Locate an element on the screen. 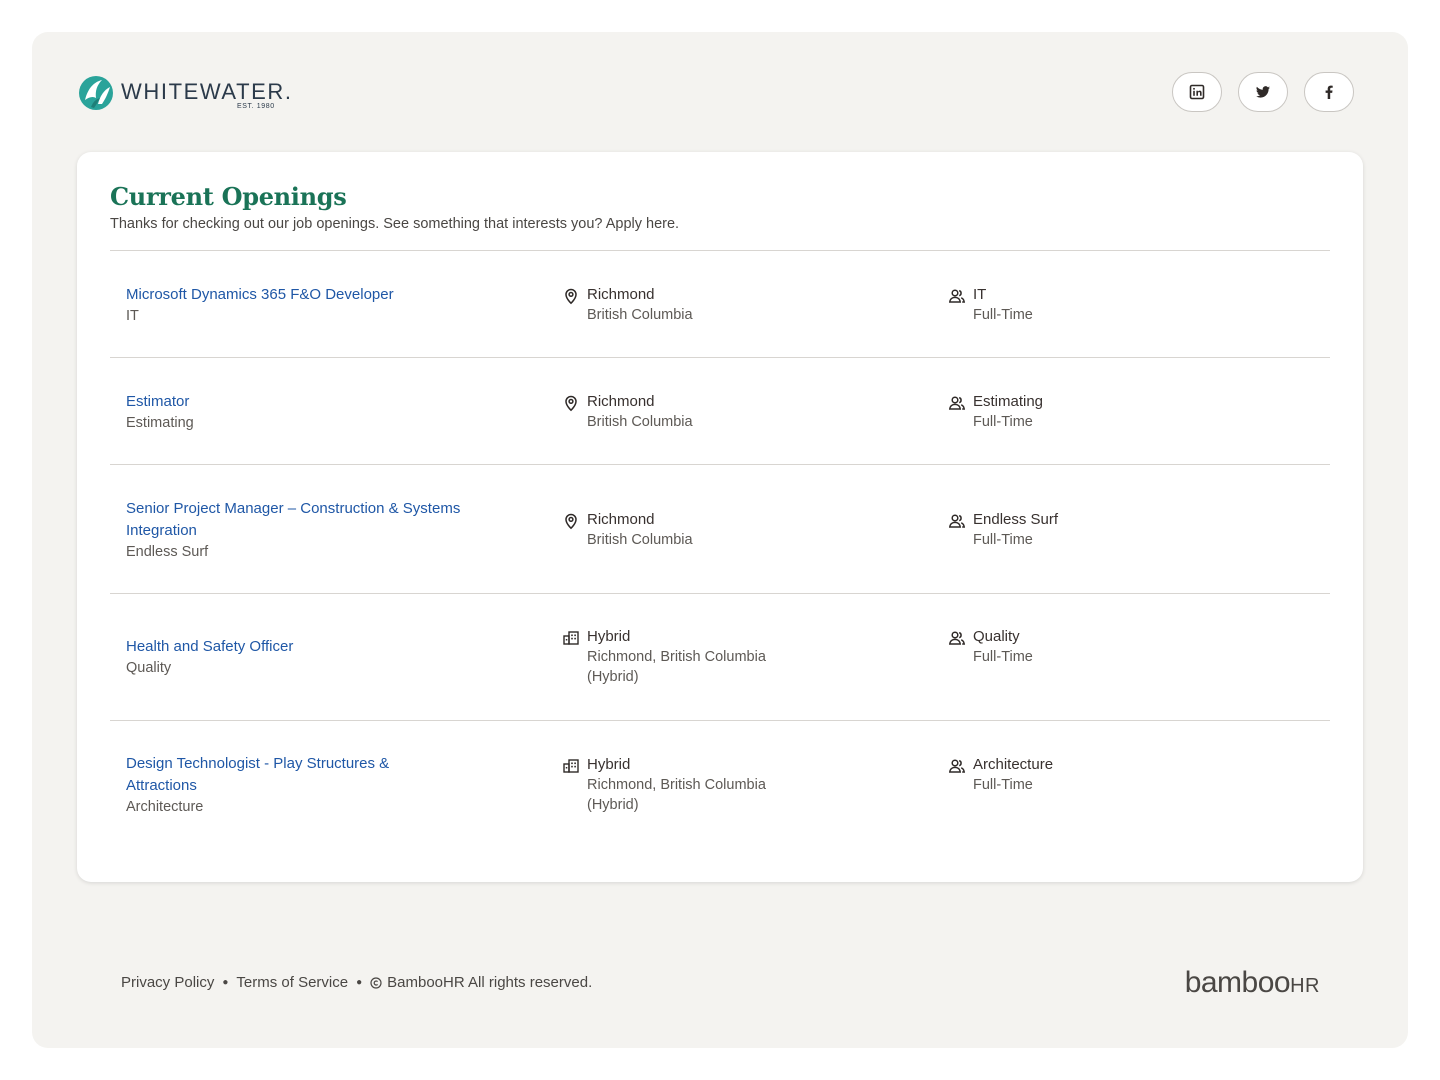 The width and height of the screenshot is (1440, 1080). job-title-cell: Estimator Estimating is located at coordinates (316, 412).